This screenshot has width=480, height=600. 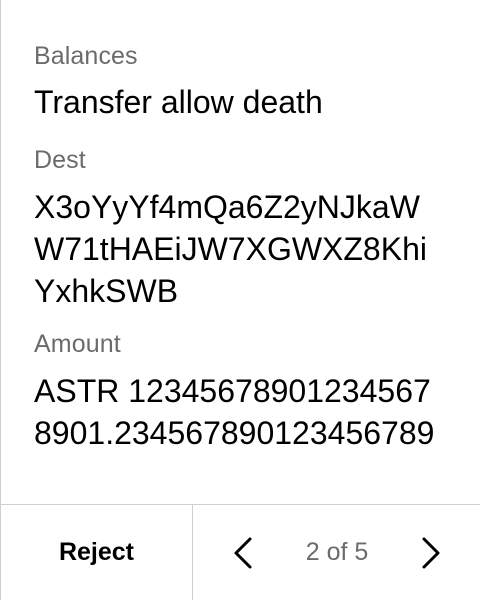 I want to click on previous-page-button, so click(x=243, y=553).